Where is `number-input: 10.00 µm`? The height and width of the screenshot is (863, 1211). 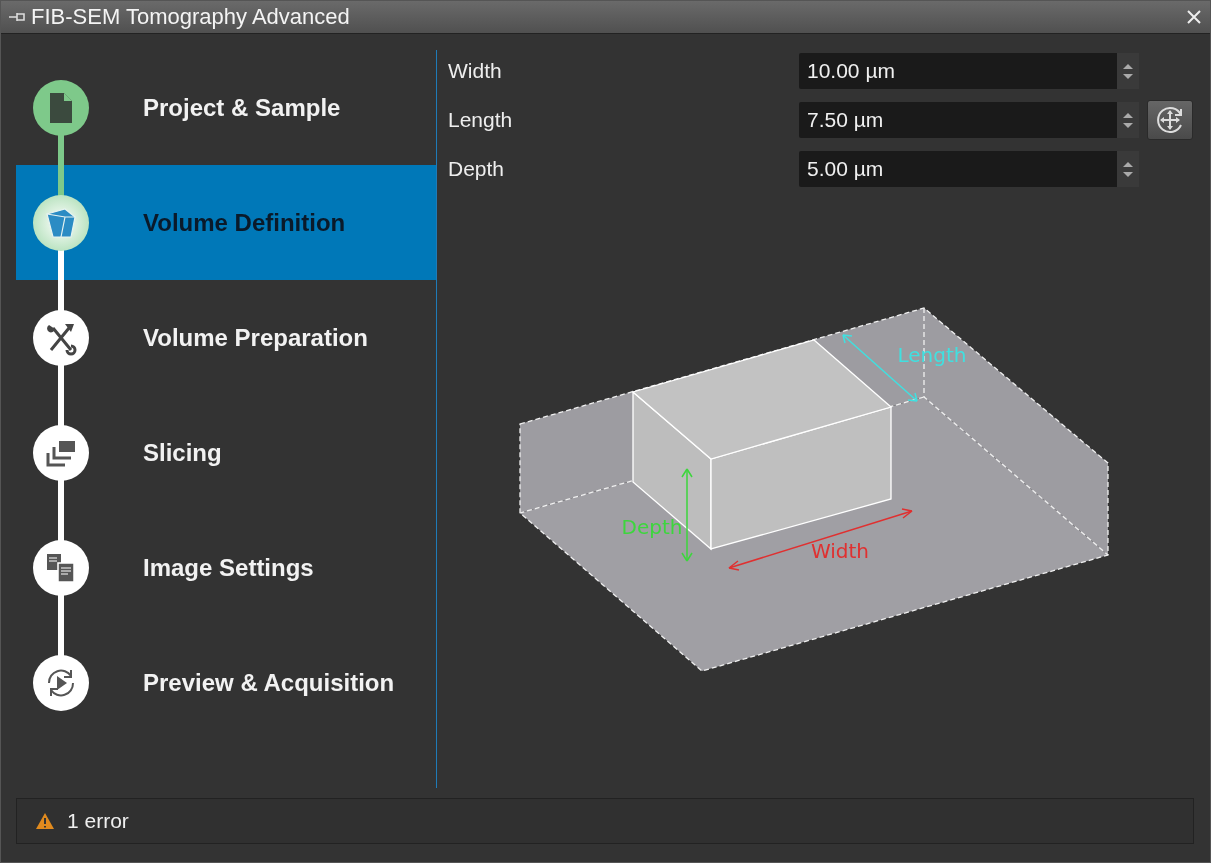 number-input: 10.00 µm is located at coordinates (969, 71).